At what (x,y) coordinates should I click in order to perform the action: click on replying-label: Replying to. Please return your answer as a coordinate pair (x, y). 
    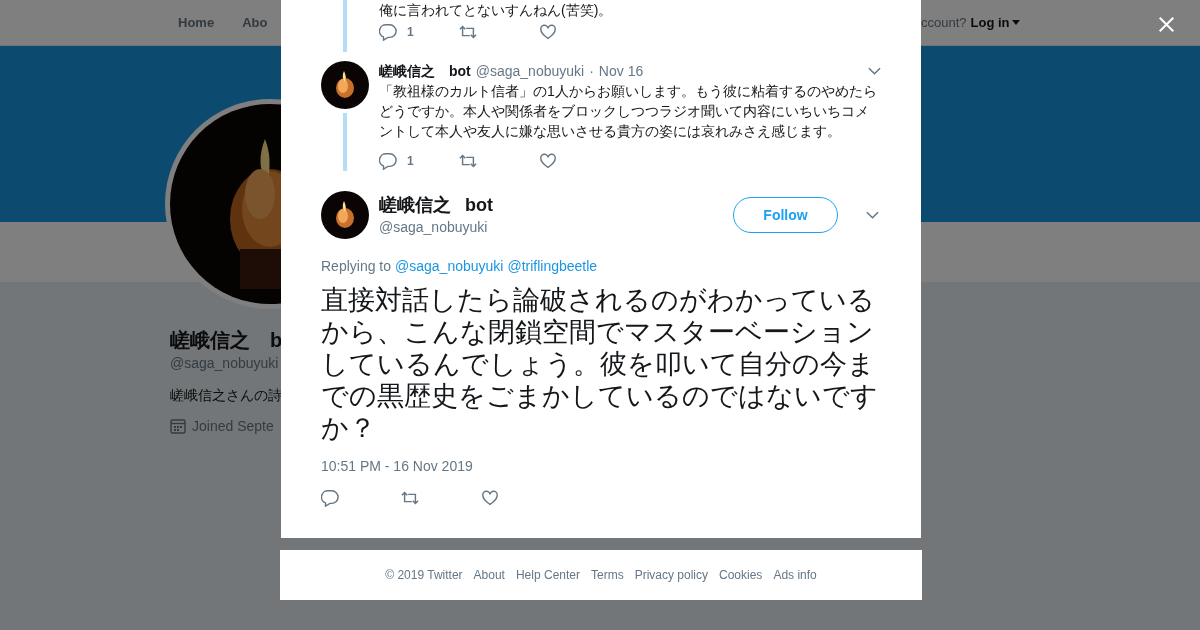
    Looking at the image, I should click on (356, 266).